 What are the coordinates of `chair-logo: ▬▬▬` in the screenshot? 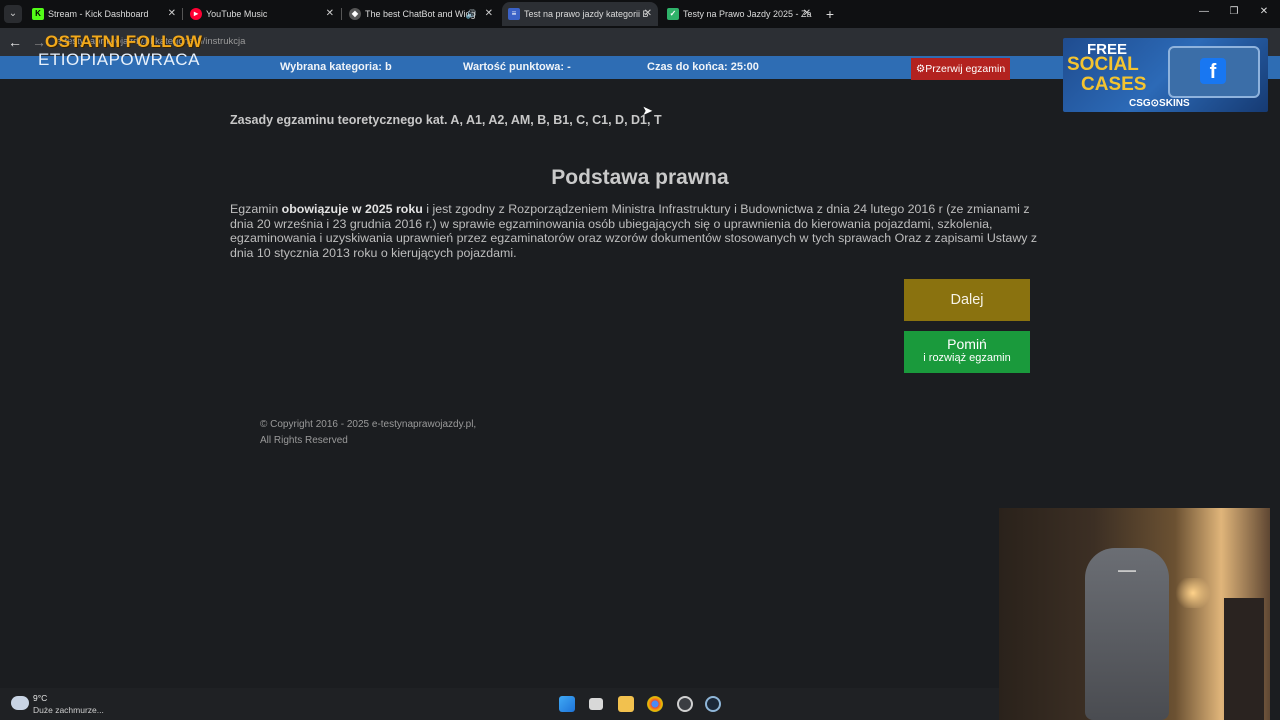 It's located at (1127, 571).